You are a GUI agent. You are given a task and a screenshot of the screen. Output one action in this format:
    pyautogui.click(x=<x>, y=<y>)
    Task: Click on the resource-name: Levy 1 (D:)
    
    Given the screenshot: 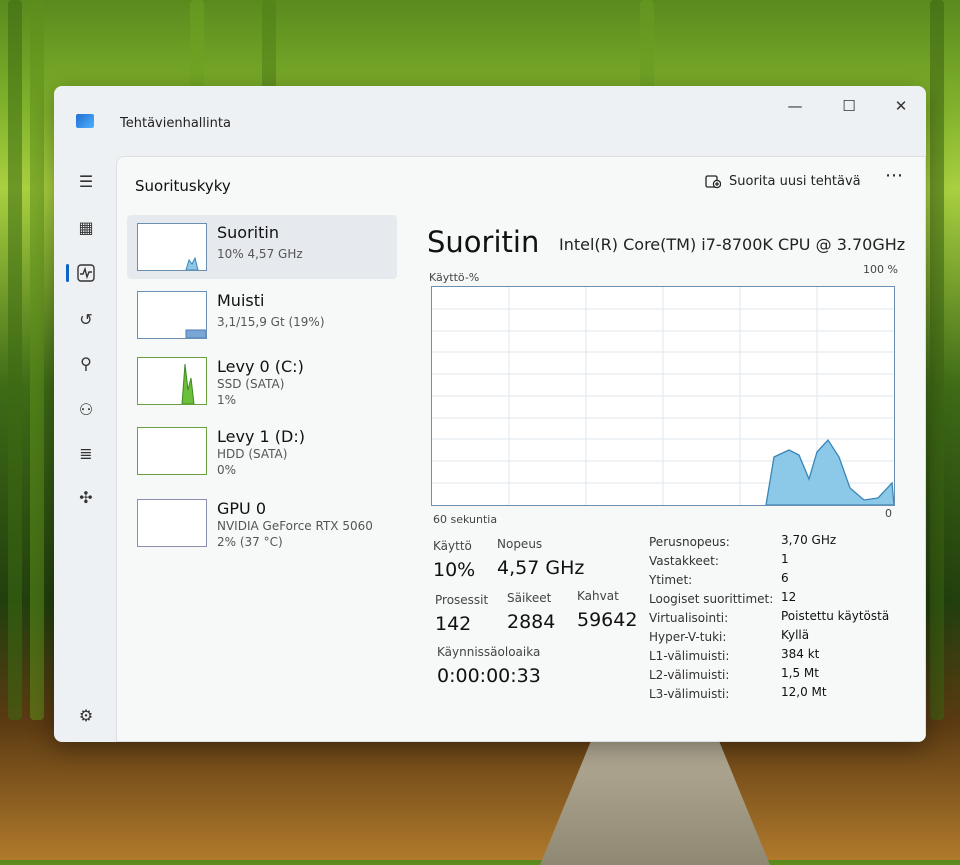 What is the action you would take?
    pyautogui.click(x=261, y=436)
    